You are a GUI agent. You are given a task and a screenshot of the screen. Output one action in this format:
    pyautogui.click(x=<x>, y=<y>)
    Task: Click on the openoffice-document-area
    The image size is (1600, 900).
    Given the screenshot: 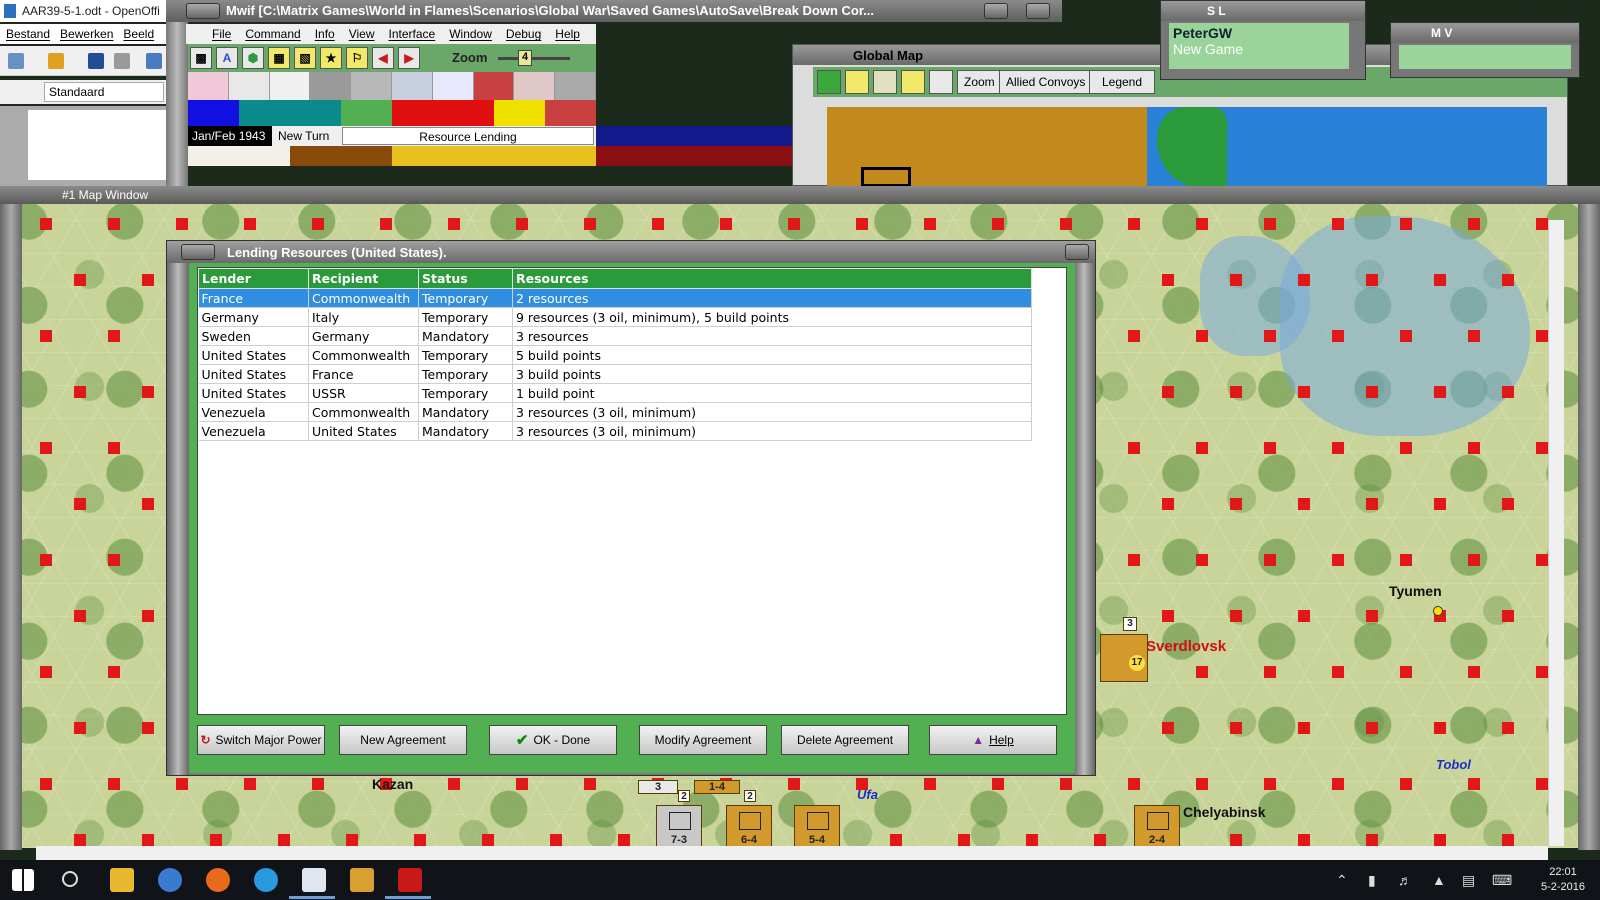 What is the action you would take?
    pyautogui.click(x=84, y=146)
    